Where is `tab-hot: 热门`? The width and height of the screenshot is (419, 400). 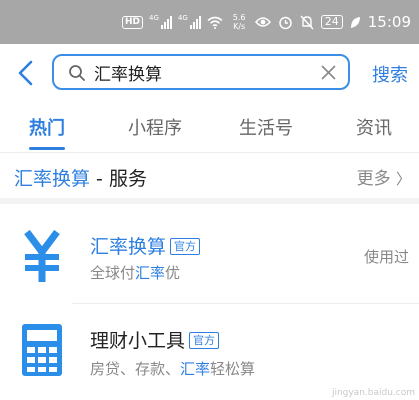 tab-hot: 热门 is located at coordinates (47, 127).